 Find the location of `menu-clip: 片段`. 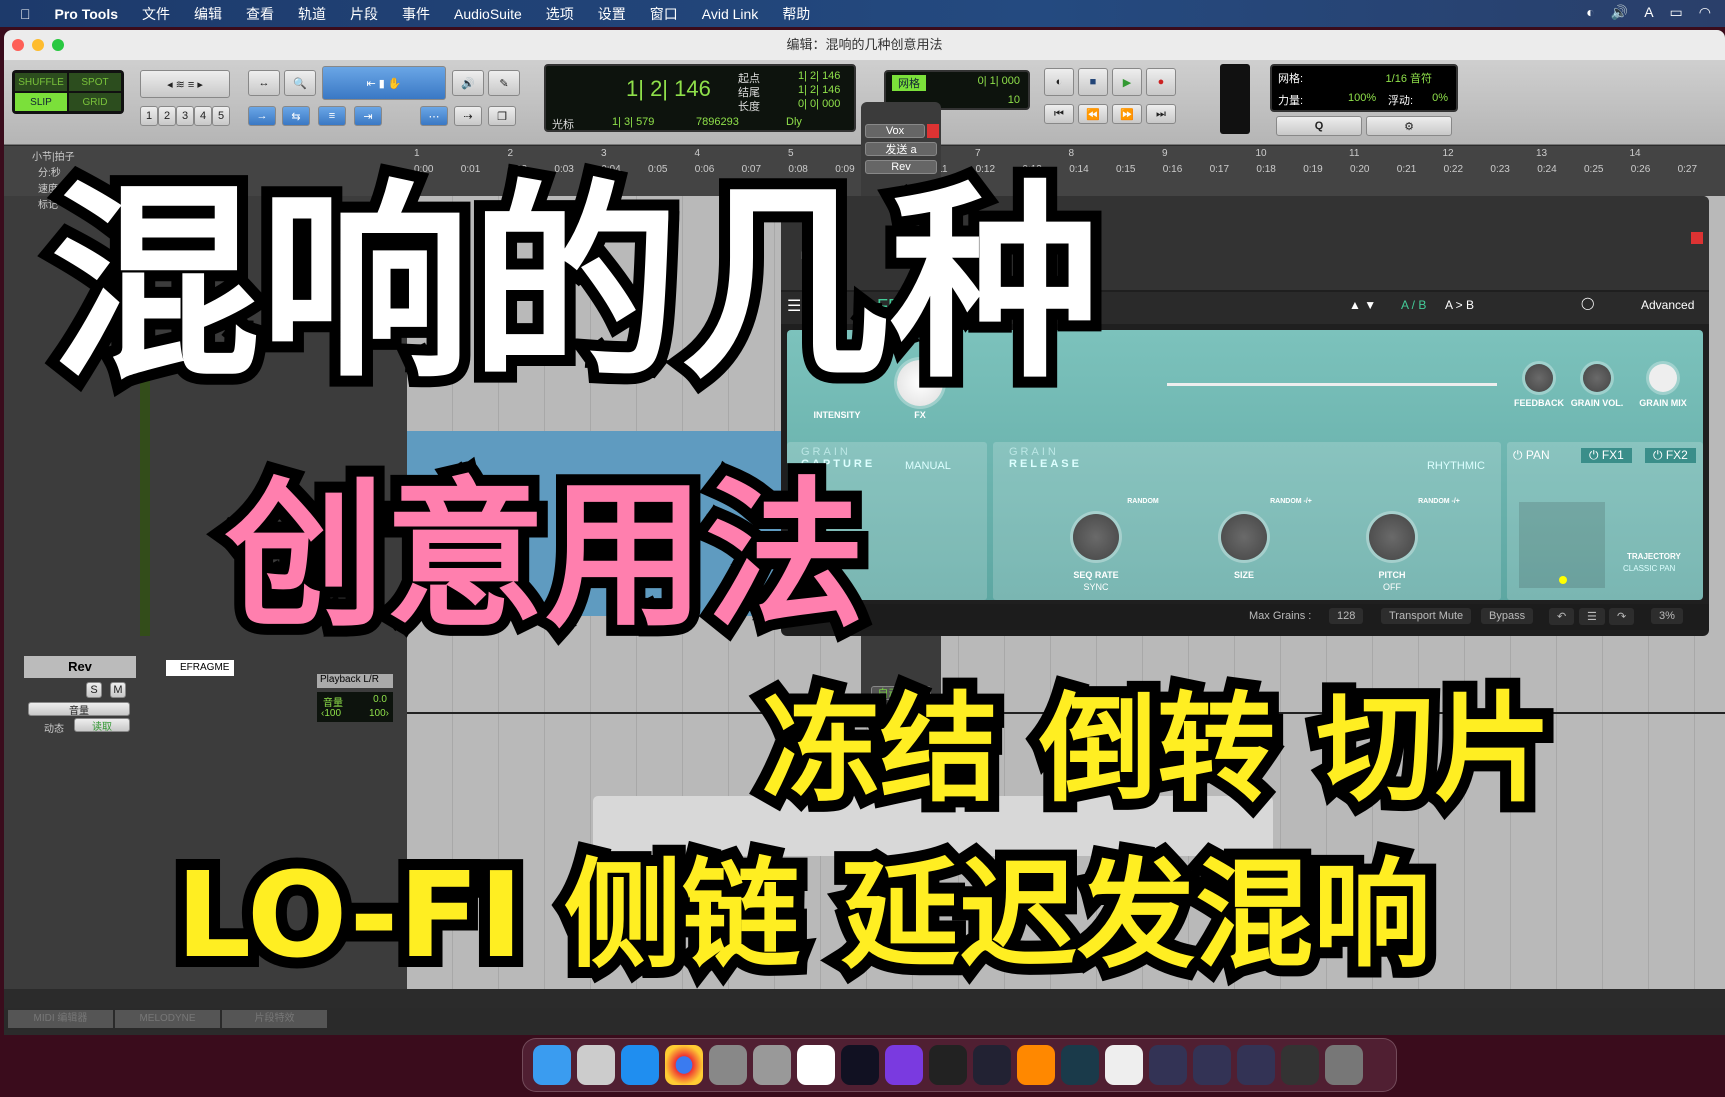

menu-clip: 片段 is located at coordinates (364, 14).